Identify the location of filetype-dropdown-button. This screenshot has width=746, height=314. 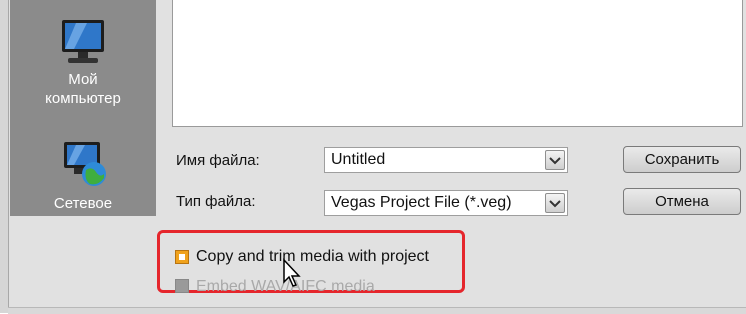
(555, 203).